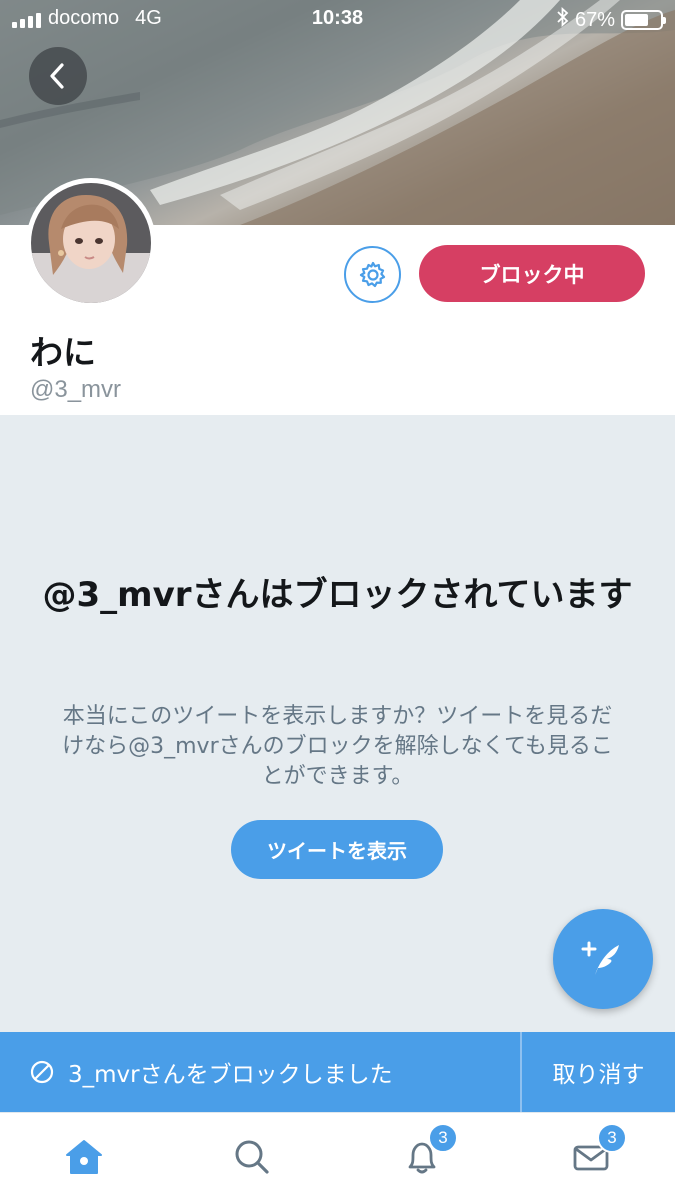 This screenshot has width=675, height=1200. I want to click on avatar, so click(91, 243).